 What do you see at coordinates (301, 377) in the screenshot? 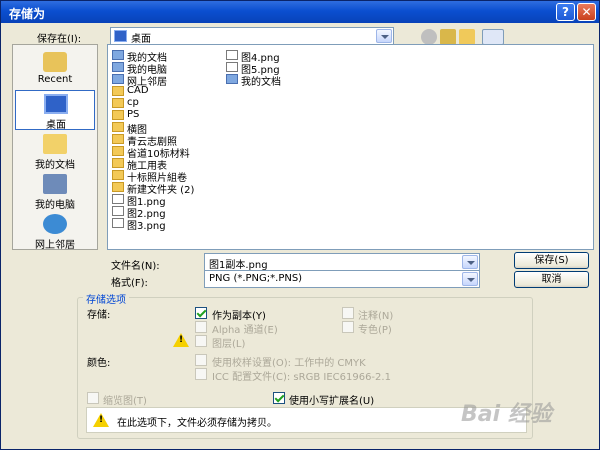
I see `icc-label: ICC 配置文件(C): sRGB IEC61966-2.1` at bounding box center [301, 377].